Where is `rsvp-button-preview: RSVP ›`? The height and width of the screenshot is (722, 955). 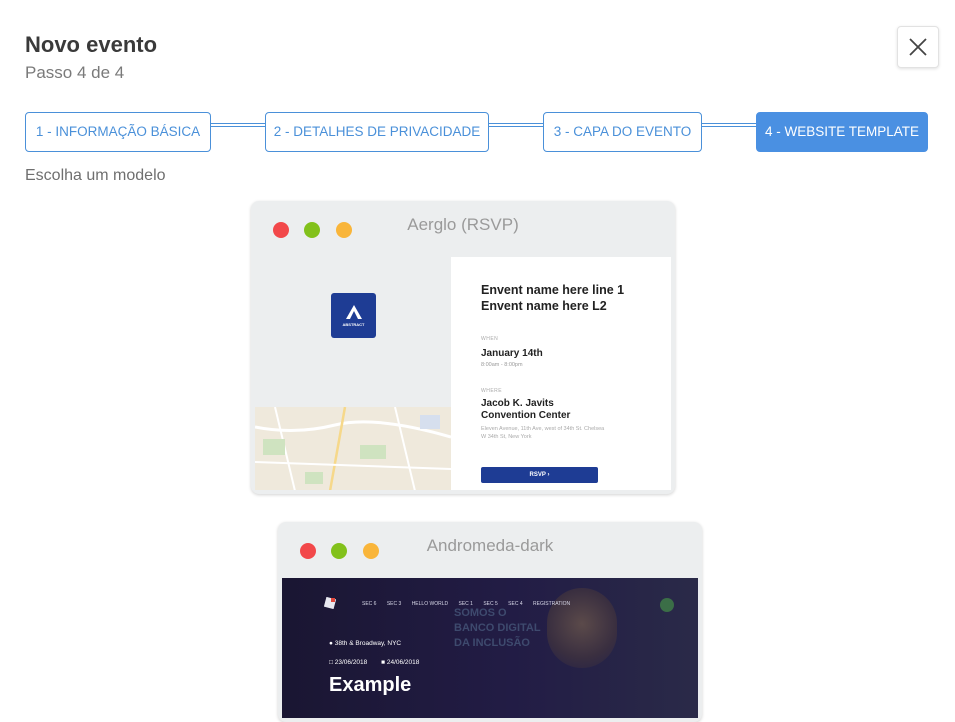
rsvp-button-preview: RSVP › is located at coordinates (539, 475).